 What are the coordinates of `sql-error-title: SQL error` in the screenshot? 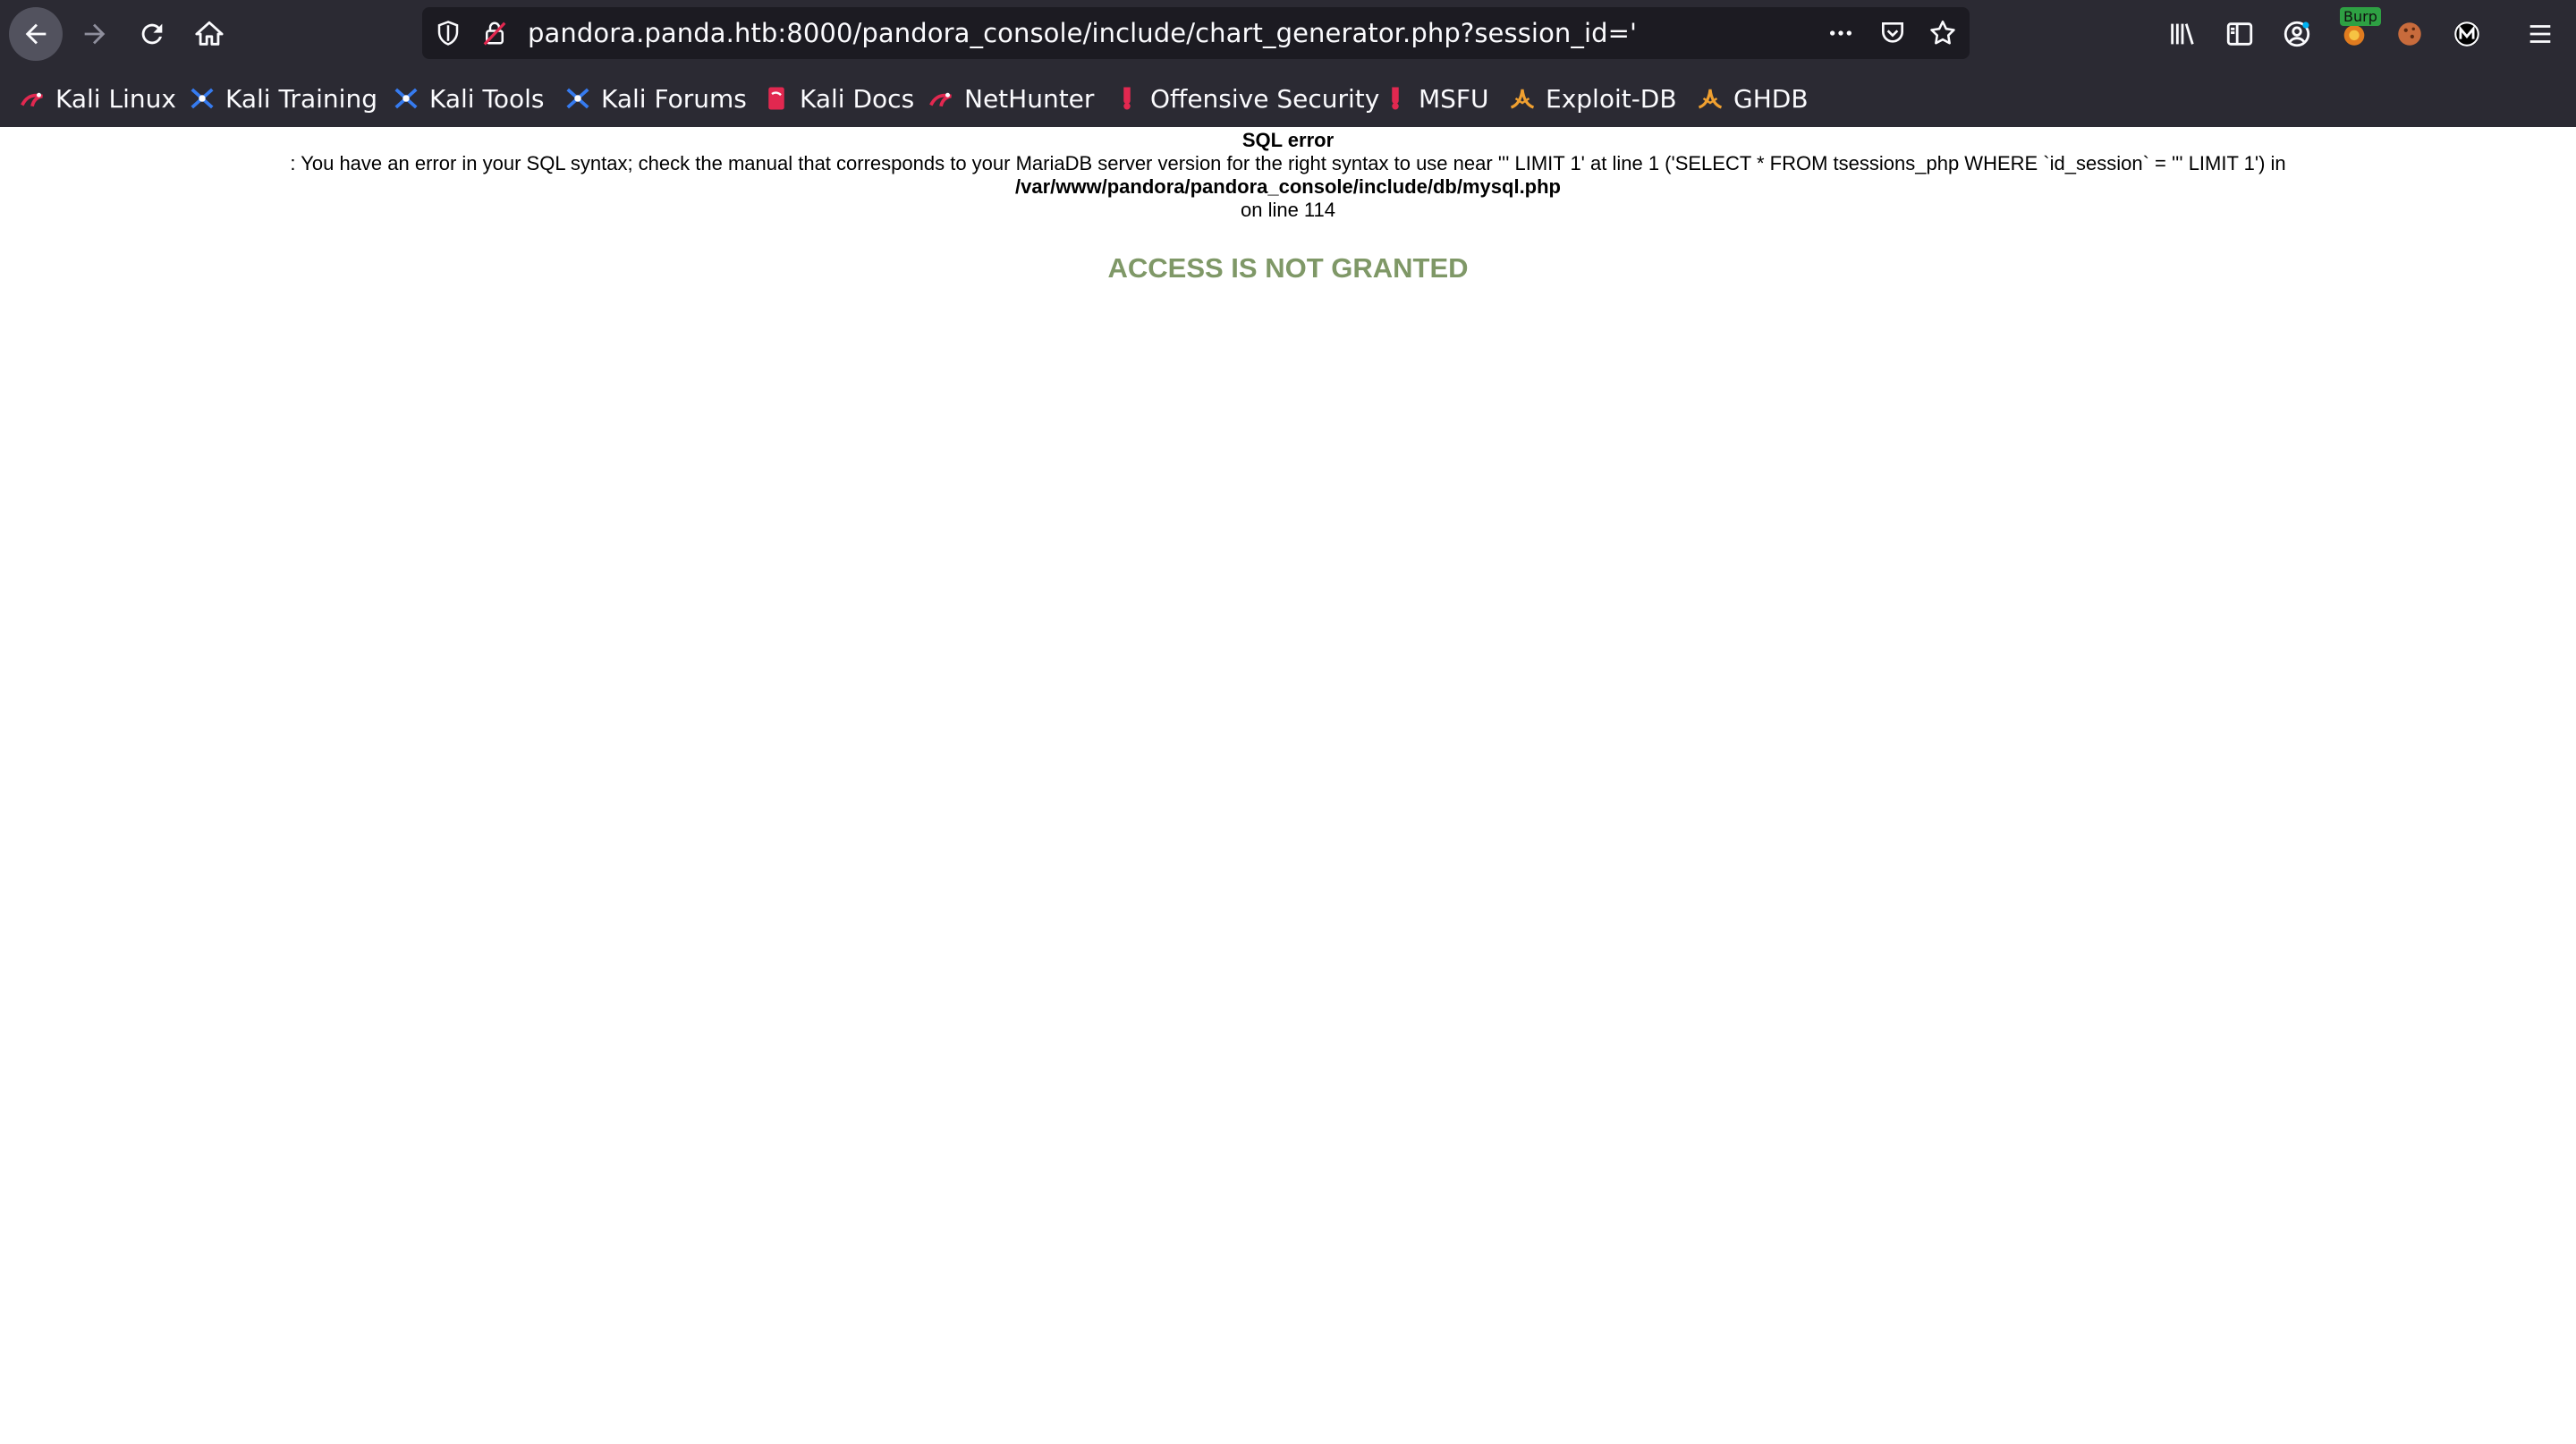 It's located at (1288, 140).